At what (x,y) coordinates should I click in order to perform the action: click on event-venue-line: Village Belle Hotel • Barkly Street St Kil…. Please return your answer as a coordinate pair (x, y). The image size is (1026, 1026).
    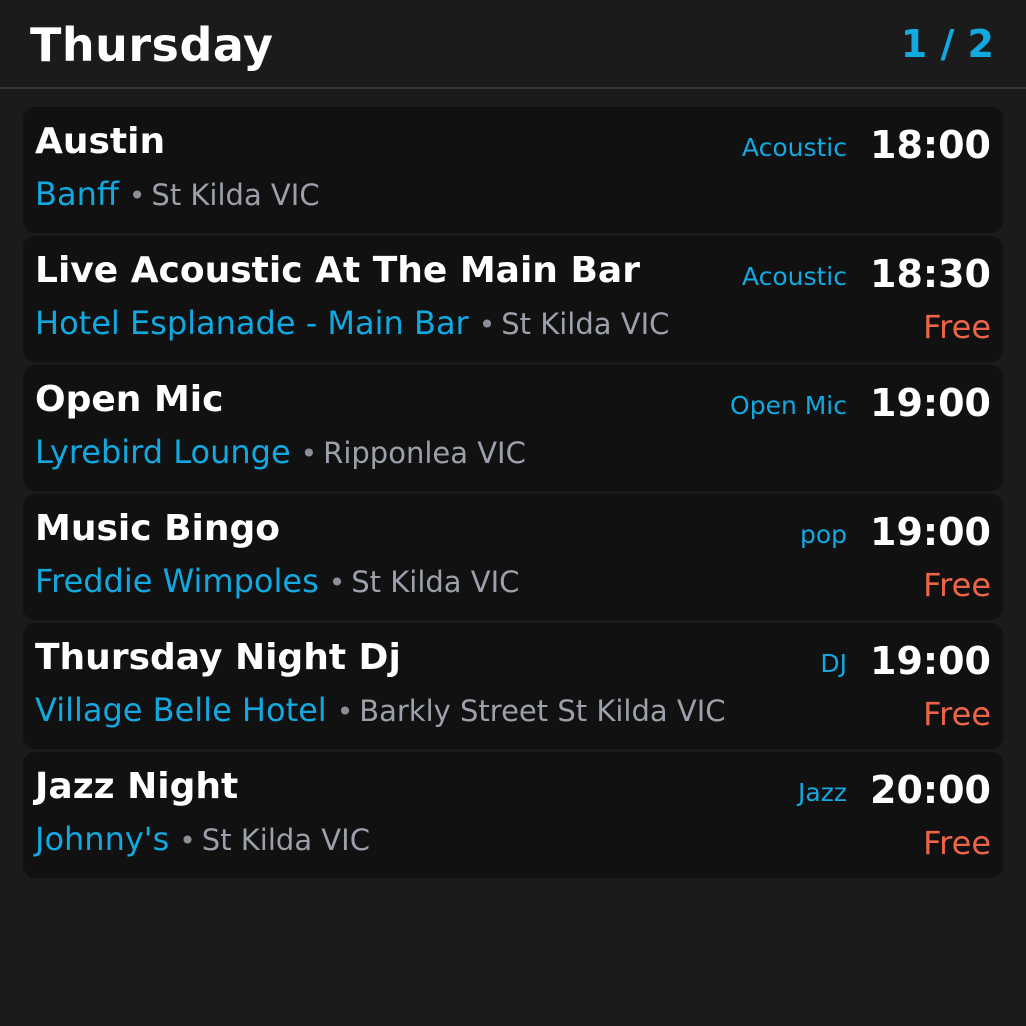
    Looking at the image, I should click on (380, 710).